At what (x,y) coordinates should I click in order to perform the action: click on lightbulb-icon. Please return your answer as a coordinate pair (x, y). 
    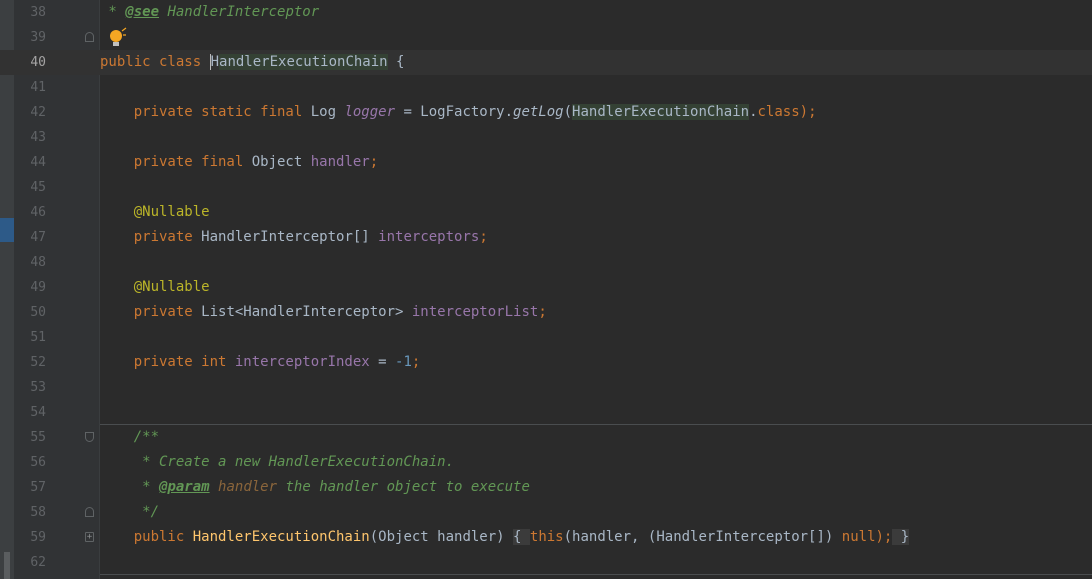
    Looking at the image, I should click on (117, 38).